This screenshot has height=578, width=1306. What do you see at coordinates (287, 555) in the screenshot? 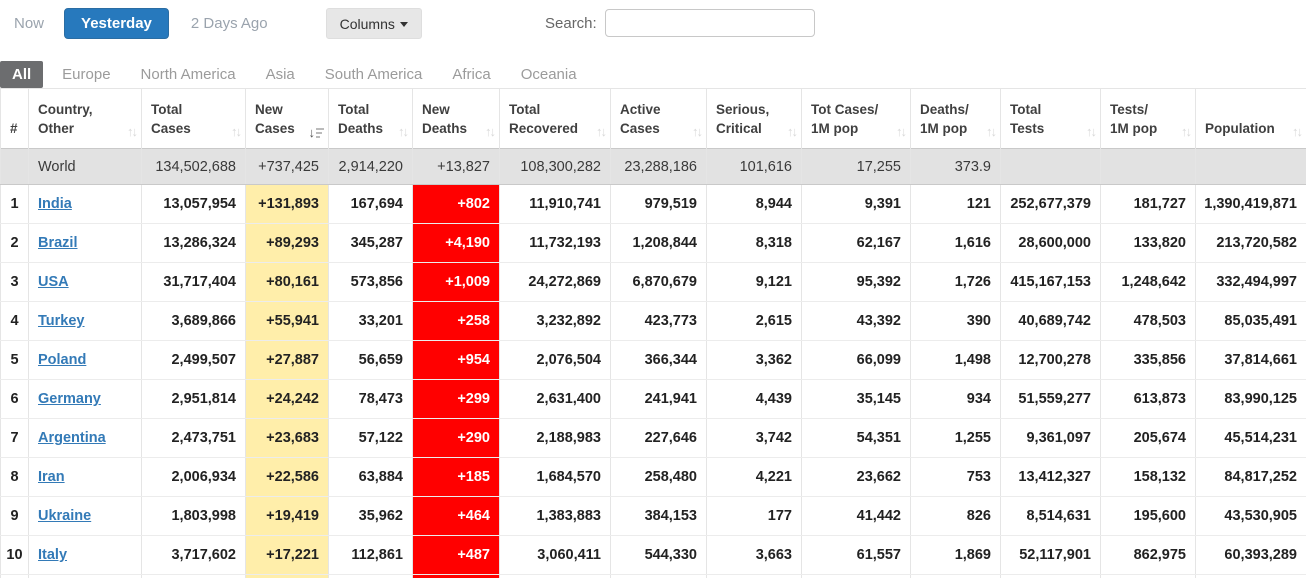
I see `cell-new_cases: +17,221` at bounding box center [287, 555].